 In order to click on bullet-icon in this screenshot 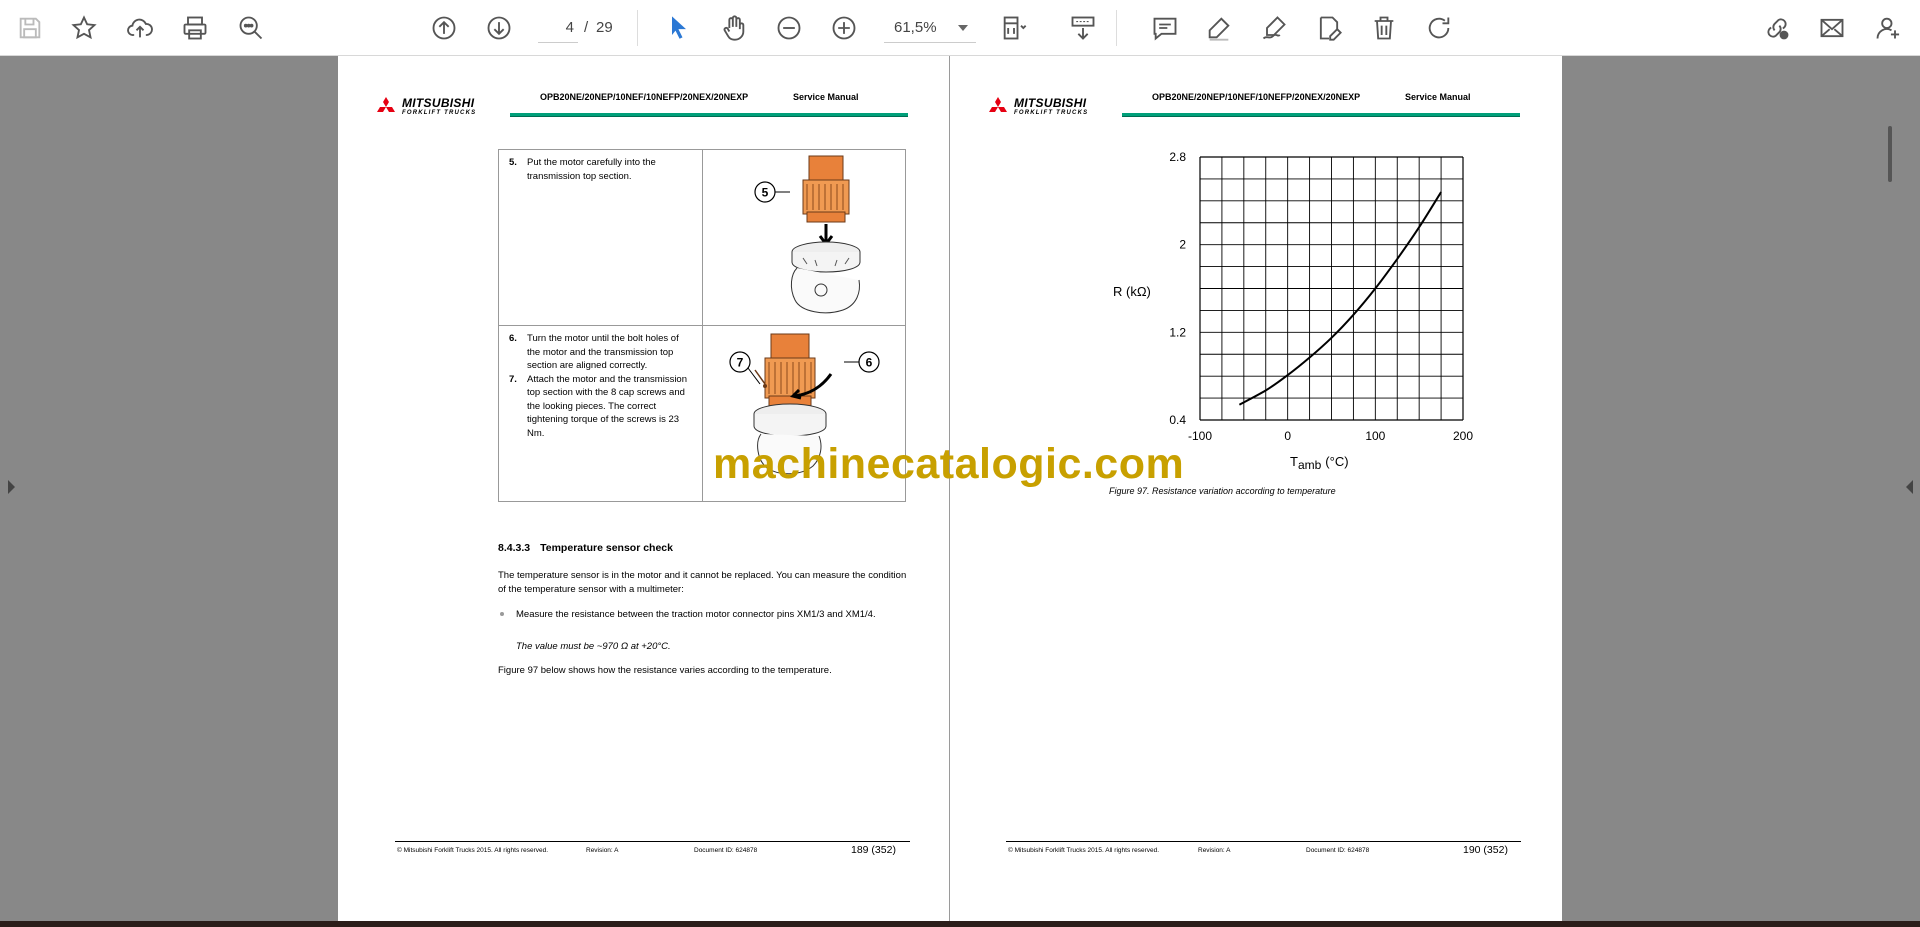, I will do `click(502, 614)`.